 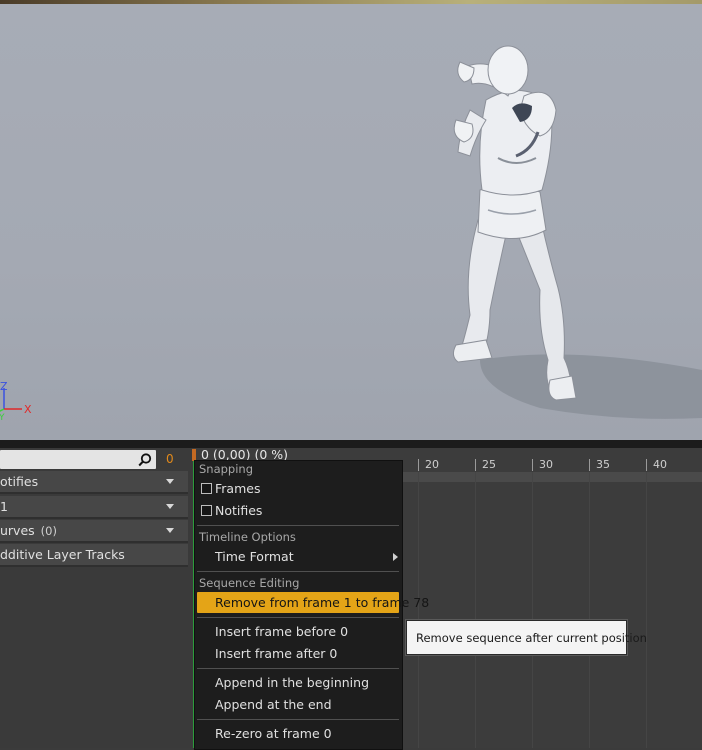 What do you see at coordinates (226, 469) in the screenshot?
I see `snapping-header: Snapping` at bounding box center [226, 469].